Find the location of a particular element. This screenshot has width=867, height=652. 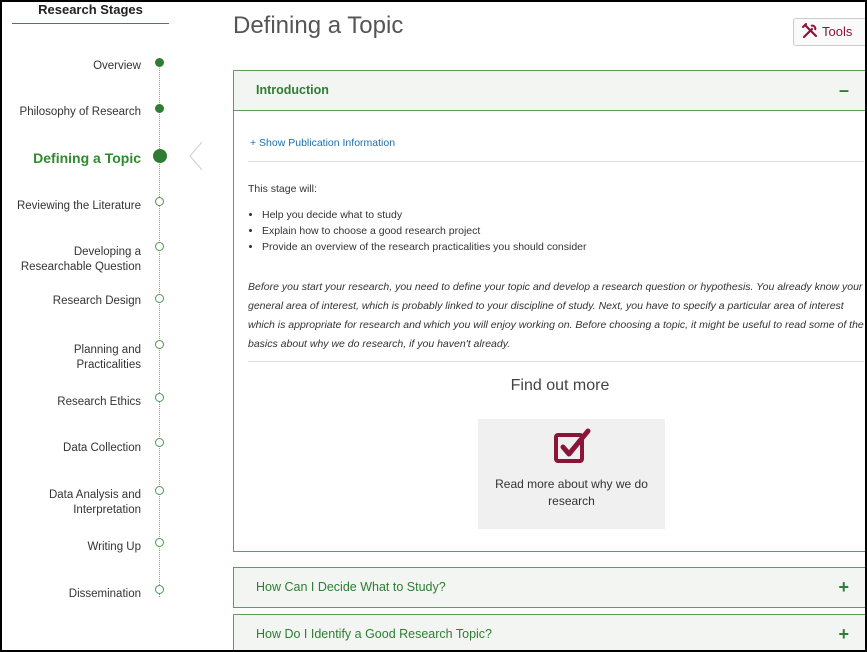

list-item: Help you decide what to study is located at coordinates (424, 215).